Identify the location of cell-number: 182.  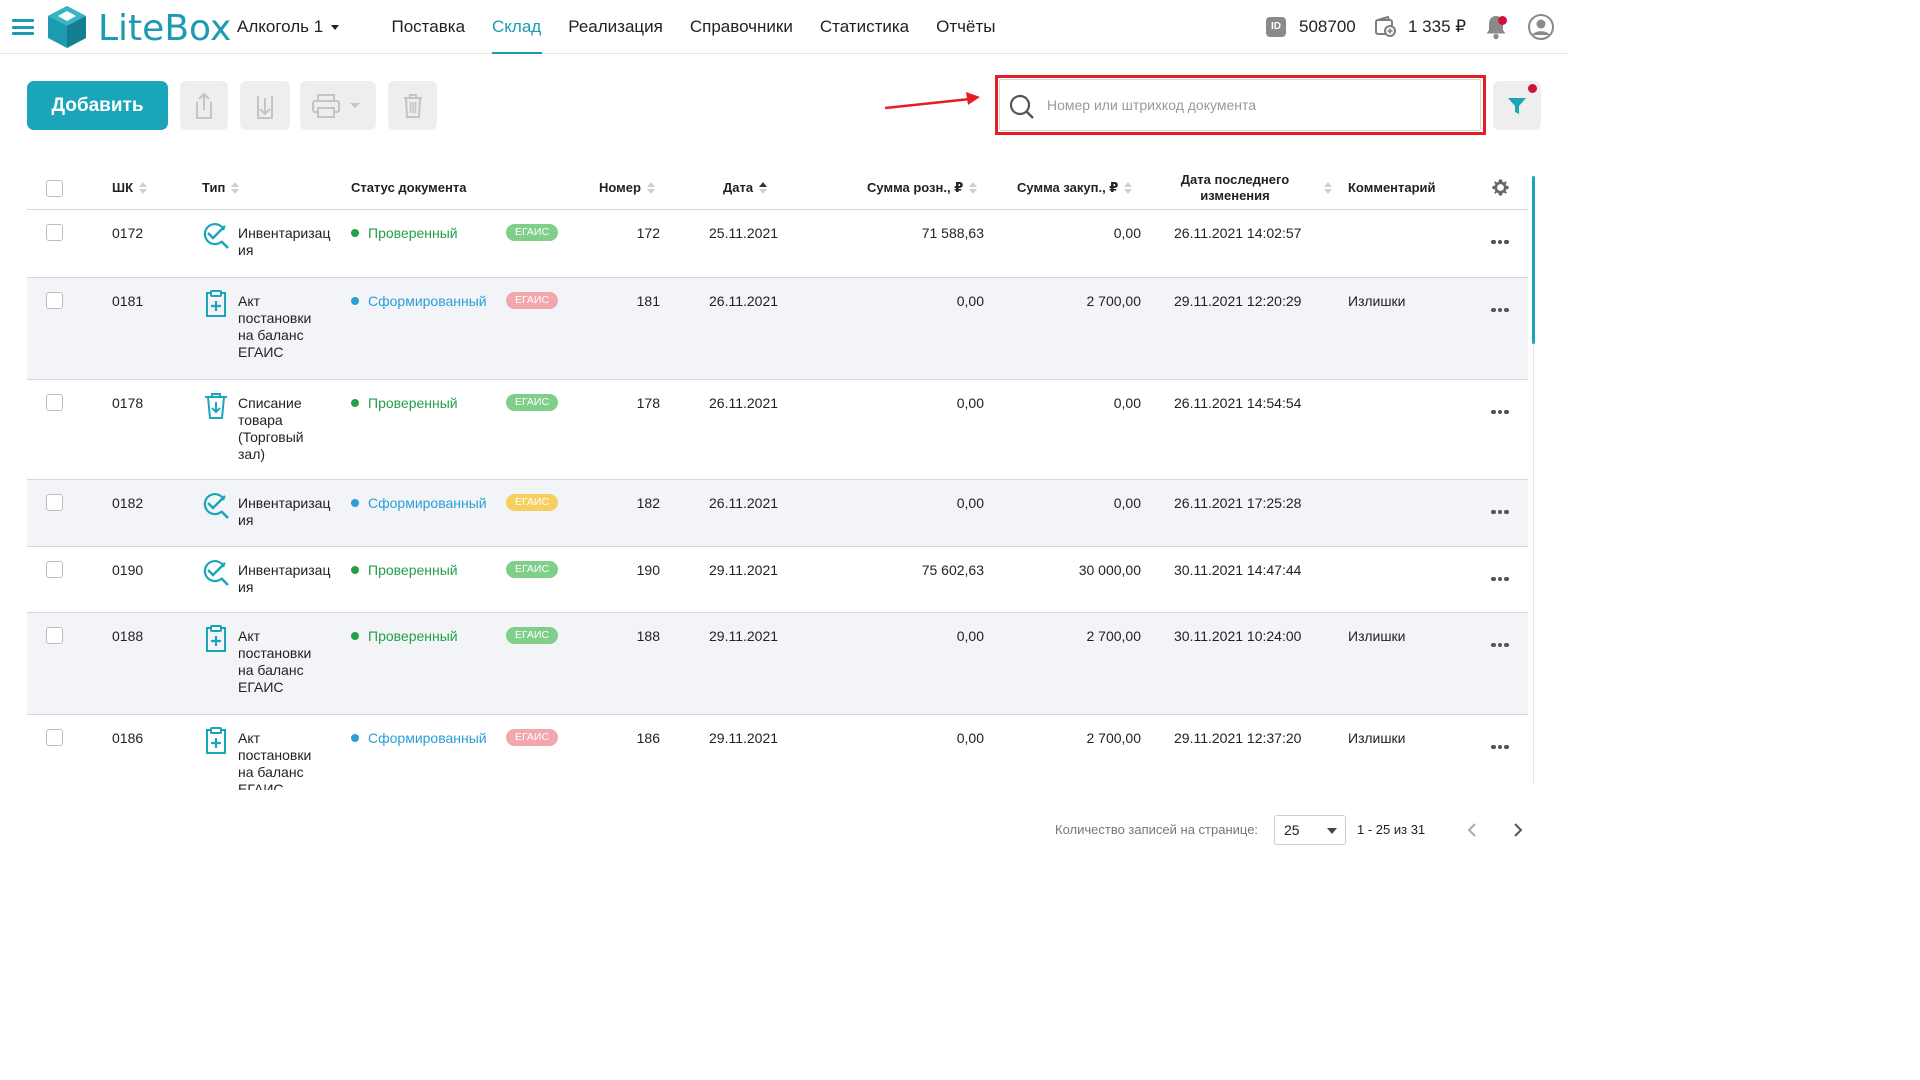
(648, 503).